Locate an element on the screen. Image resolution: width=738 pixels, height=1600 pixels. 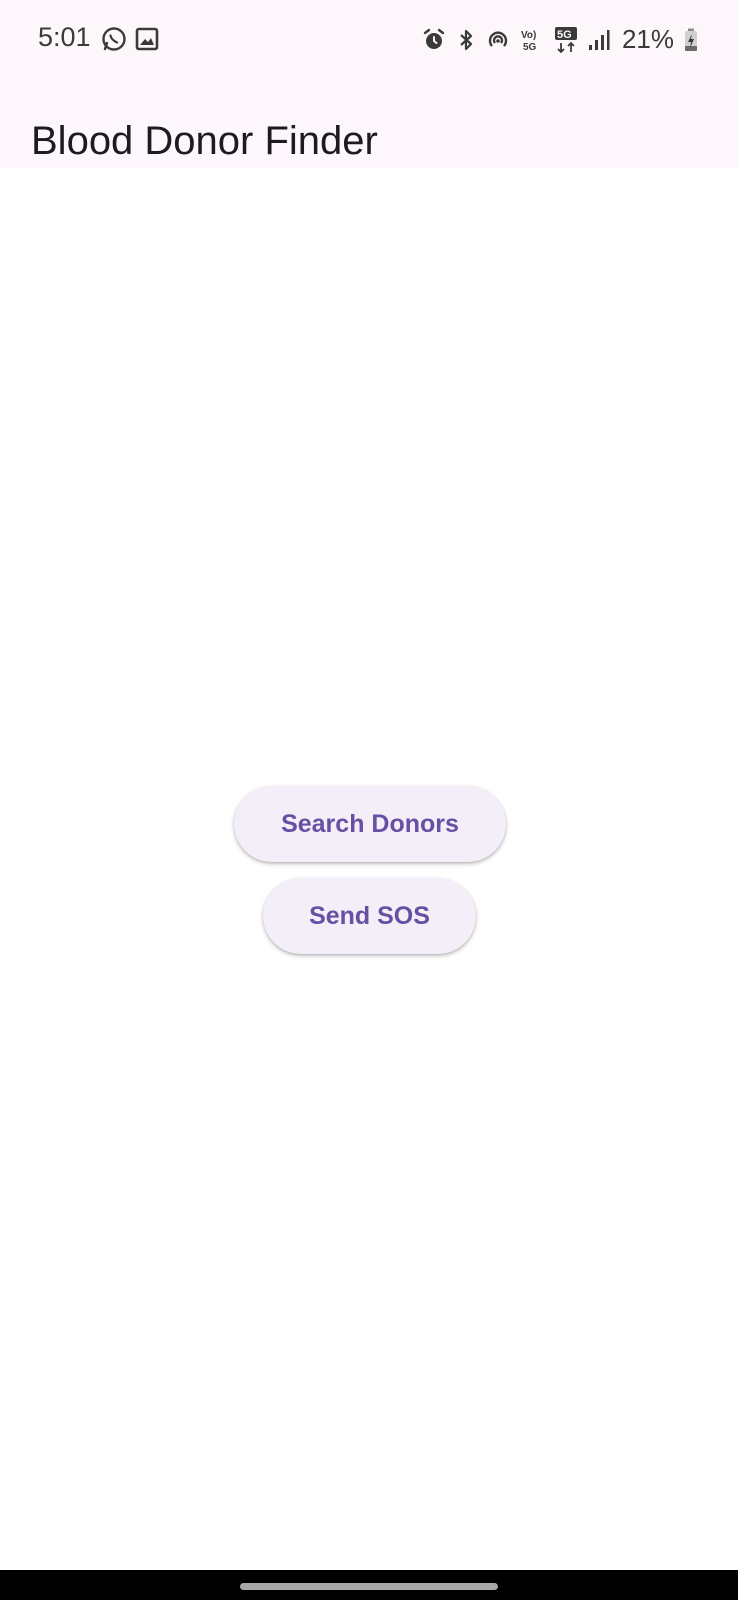
battery-percent: 21% is located at coordinates (647, 39).